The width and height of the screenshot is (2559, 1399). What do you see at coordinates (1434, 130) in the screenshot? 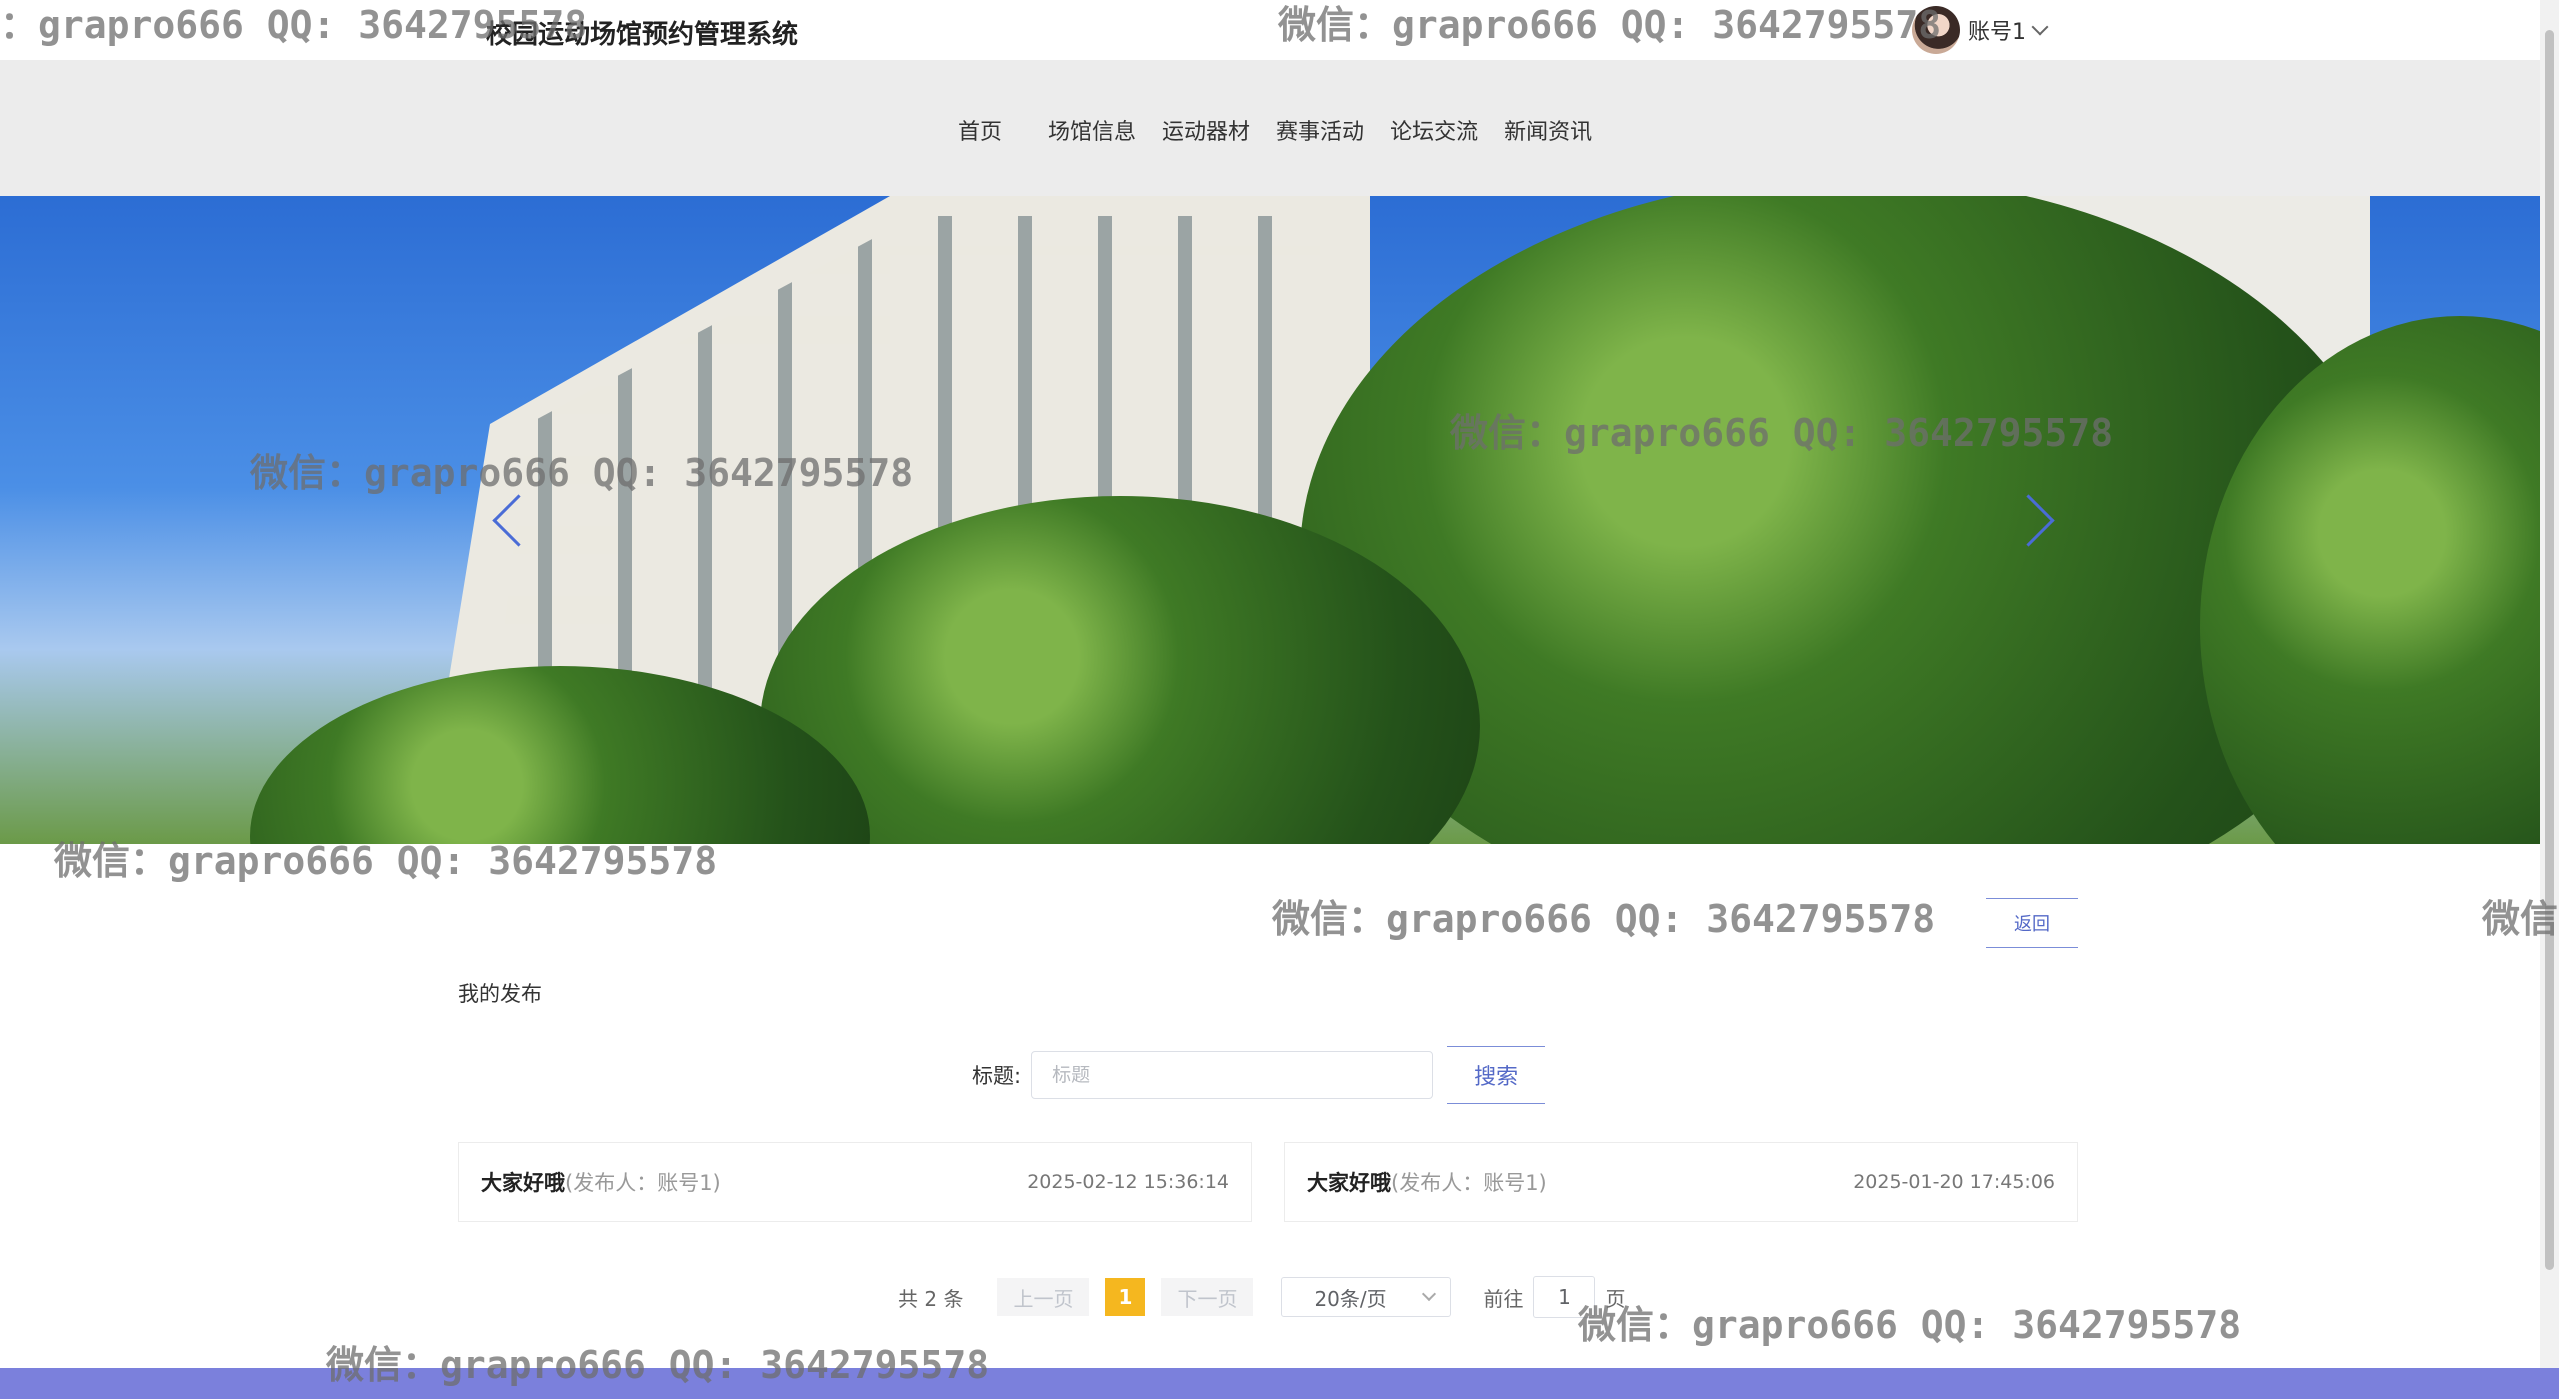
I see `nav-item-forum: 论坛交流` at bounding box center [1434, 130].